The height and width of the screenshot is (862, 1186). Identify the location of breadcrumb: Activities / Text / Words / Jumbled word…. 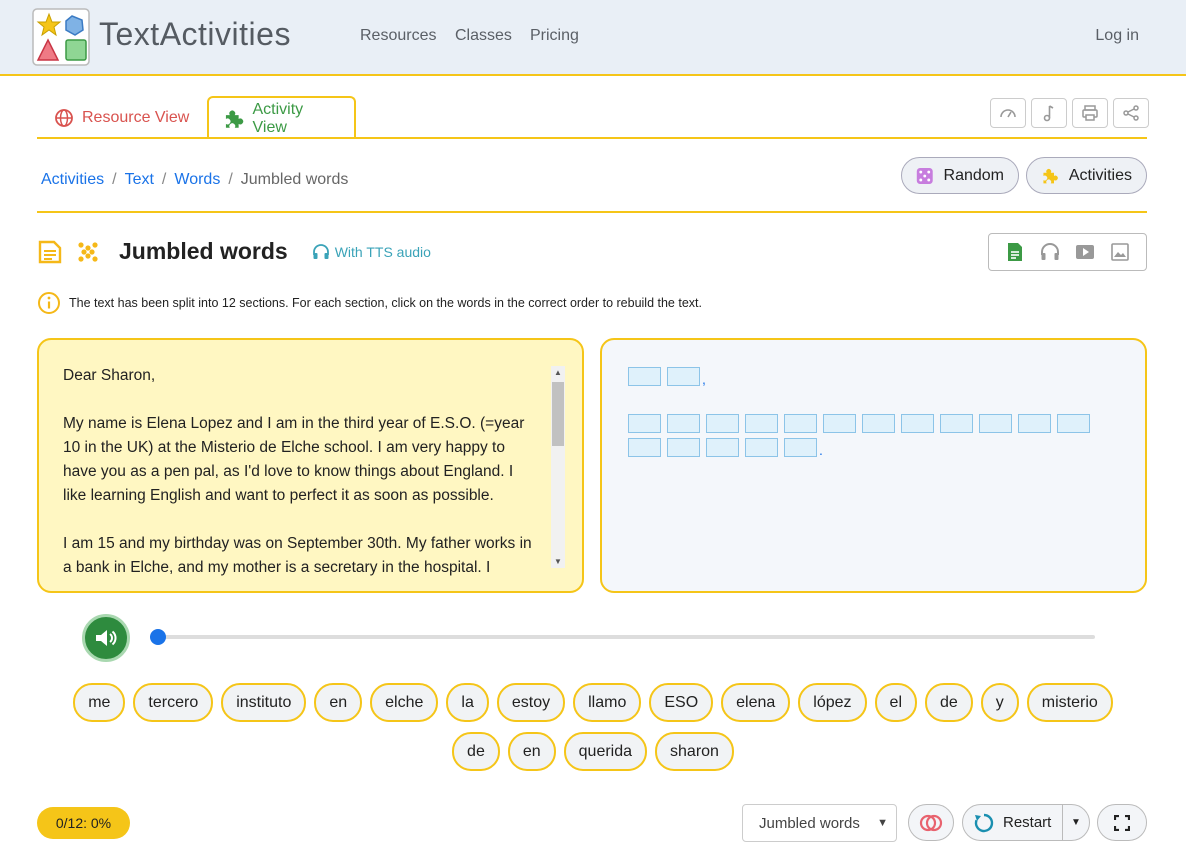
(194, 180).